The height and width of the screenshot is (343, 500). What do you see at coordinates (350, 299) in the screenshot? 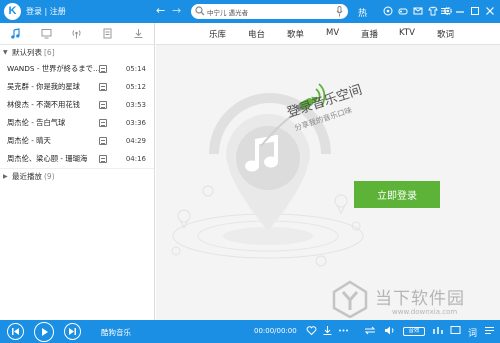
I see `downxia-logo-icon` at bounding box center [350, 299].